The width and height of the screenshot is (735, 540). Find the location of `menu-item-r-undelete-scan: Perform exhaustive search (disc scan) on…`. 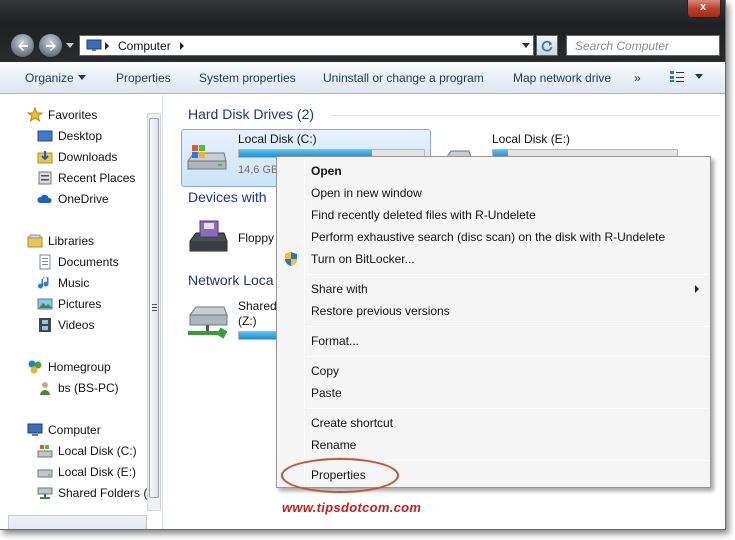

menu-item-r-undelete-scan: Perform exhaustive search (disc scan) on… is located at coordinates (488, 237).